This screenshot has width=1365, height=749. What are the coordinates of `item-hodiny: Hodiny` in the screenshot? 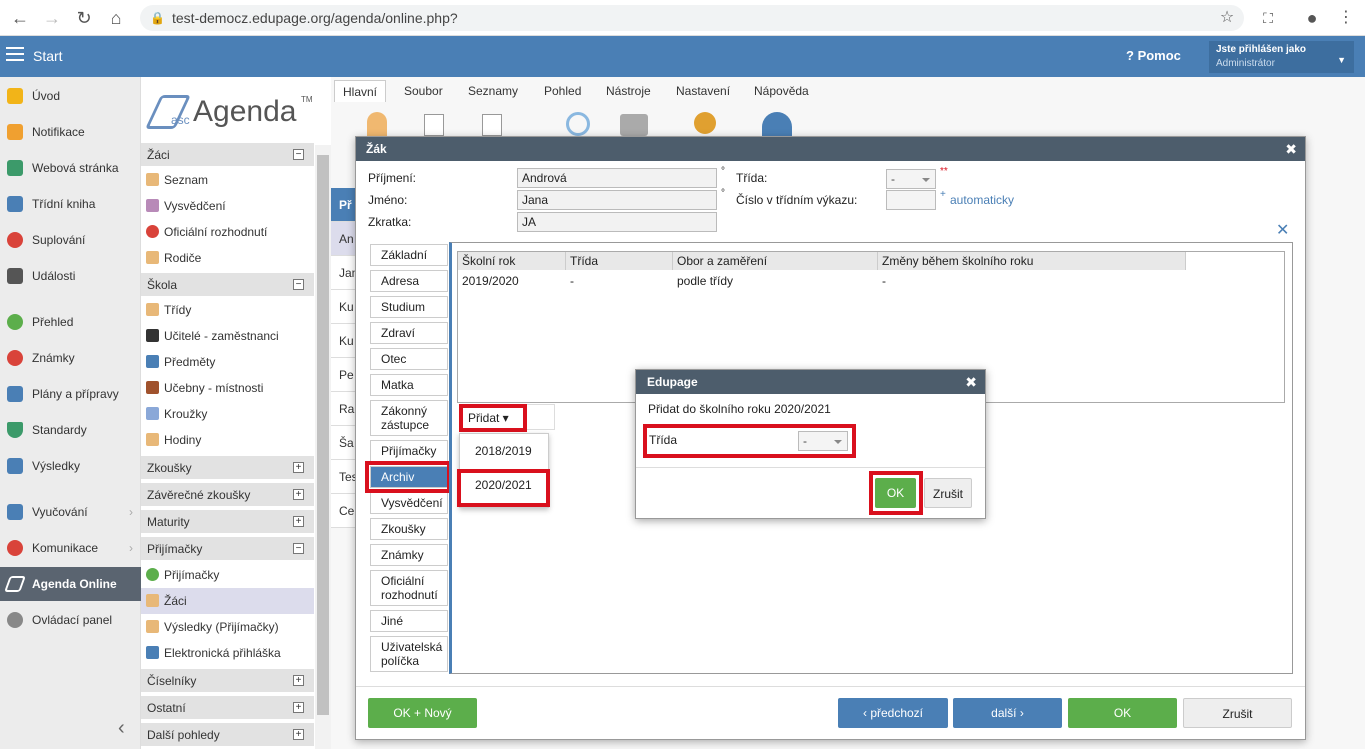 It's located at (227, 440).